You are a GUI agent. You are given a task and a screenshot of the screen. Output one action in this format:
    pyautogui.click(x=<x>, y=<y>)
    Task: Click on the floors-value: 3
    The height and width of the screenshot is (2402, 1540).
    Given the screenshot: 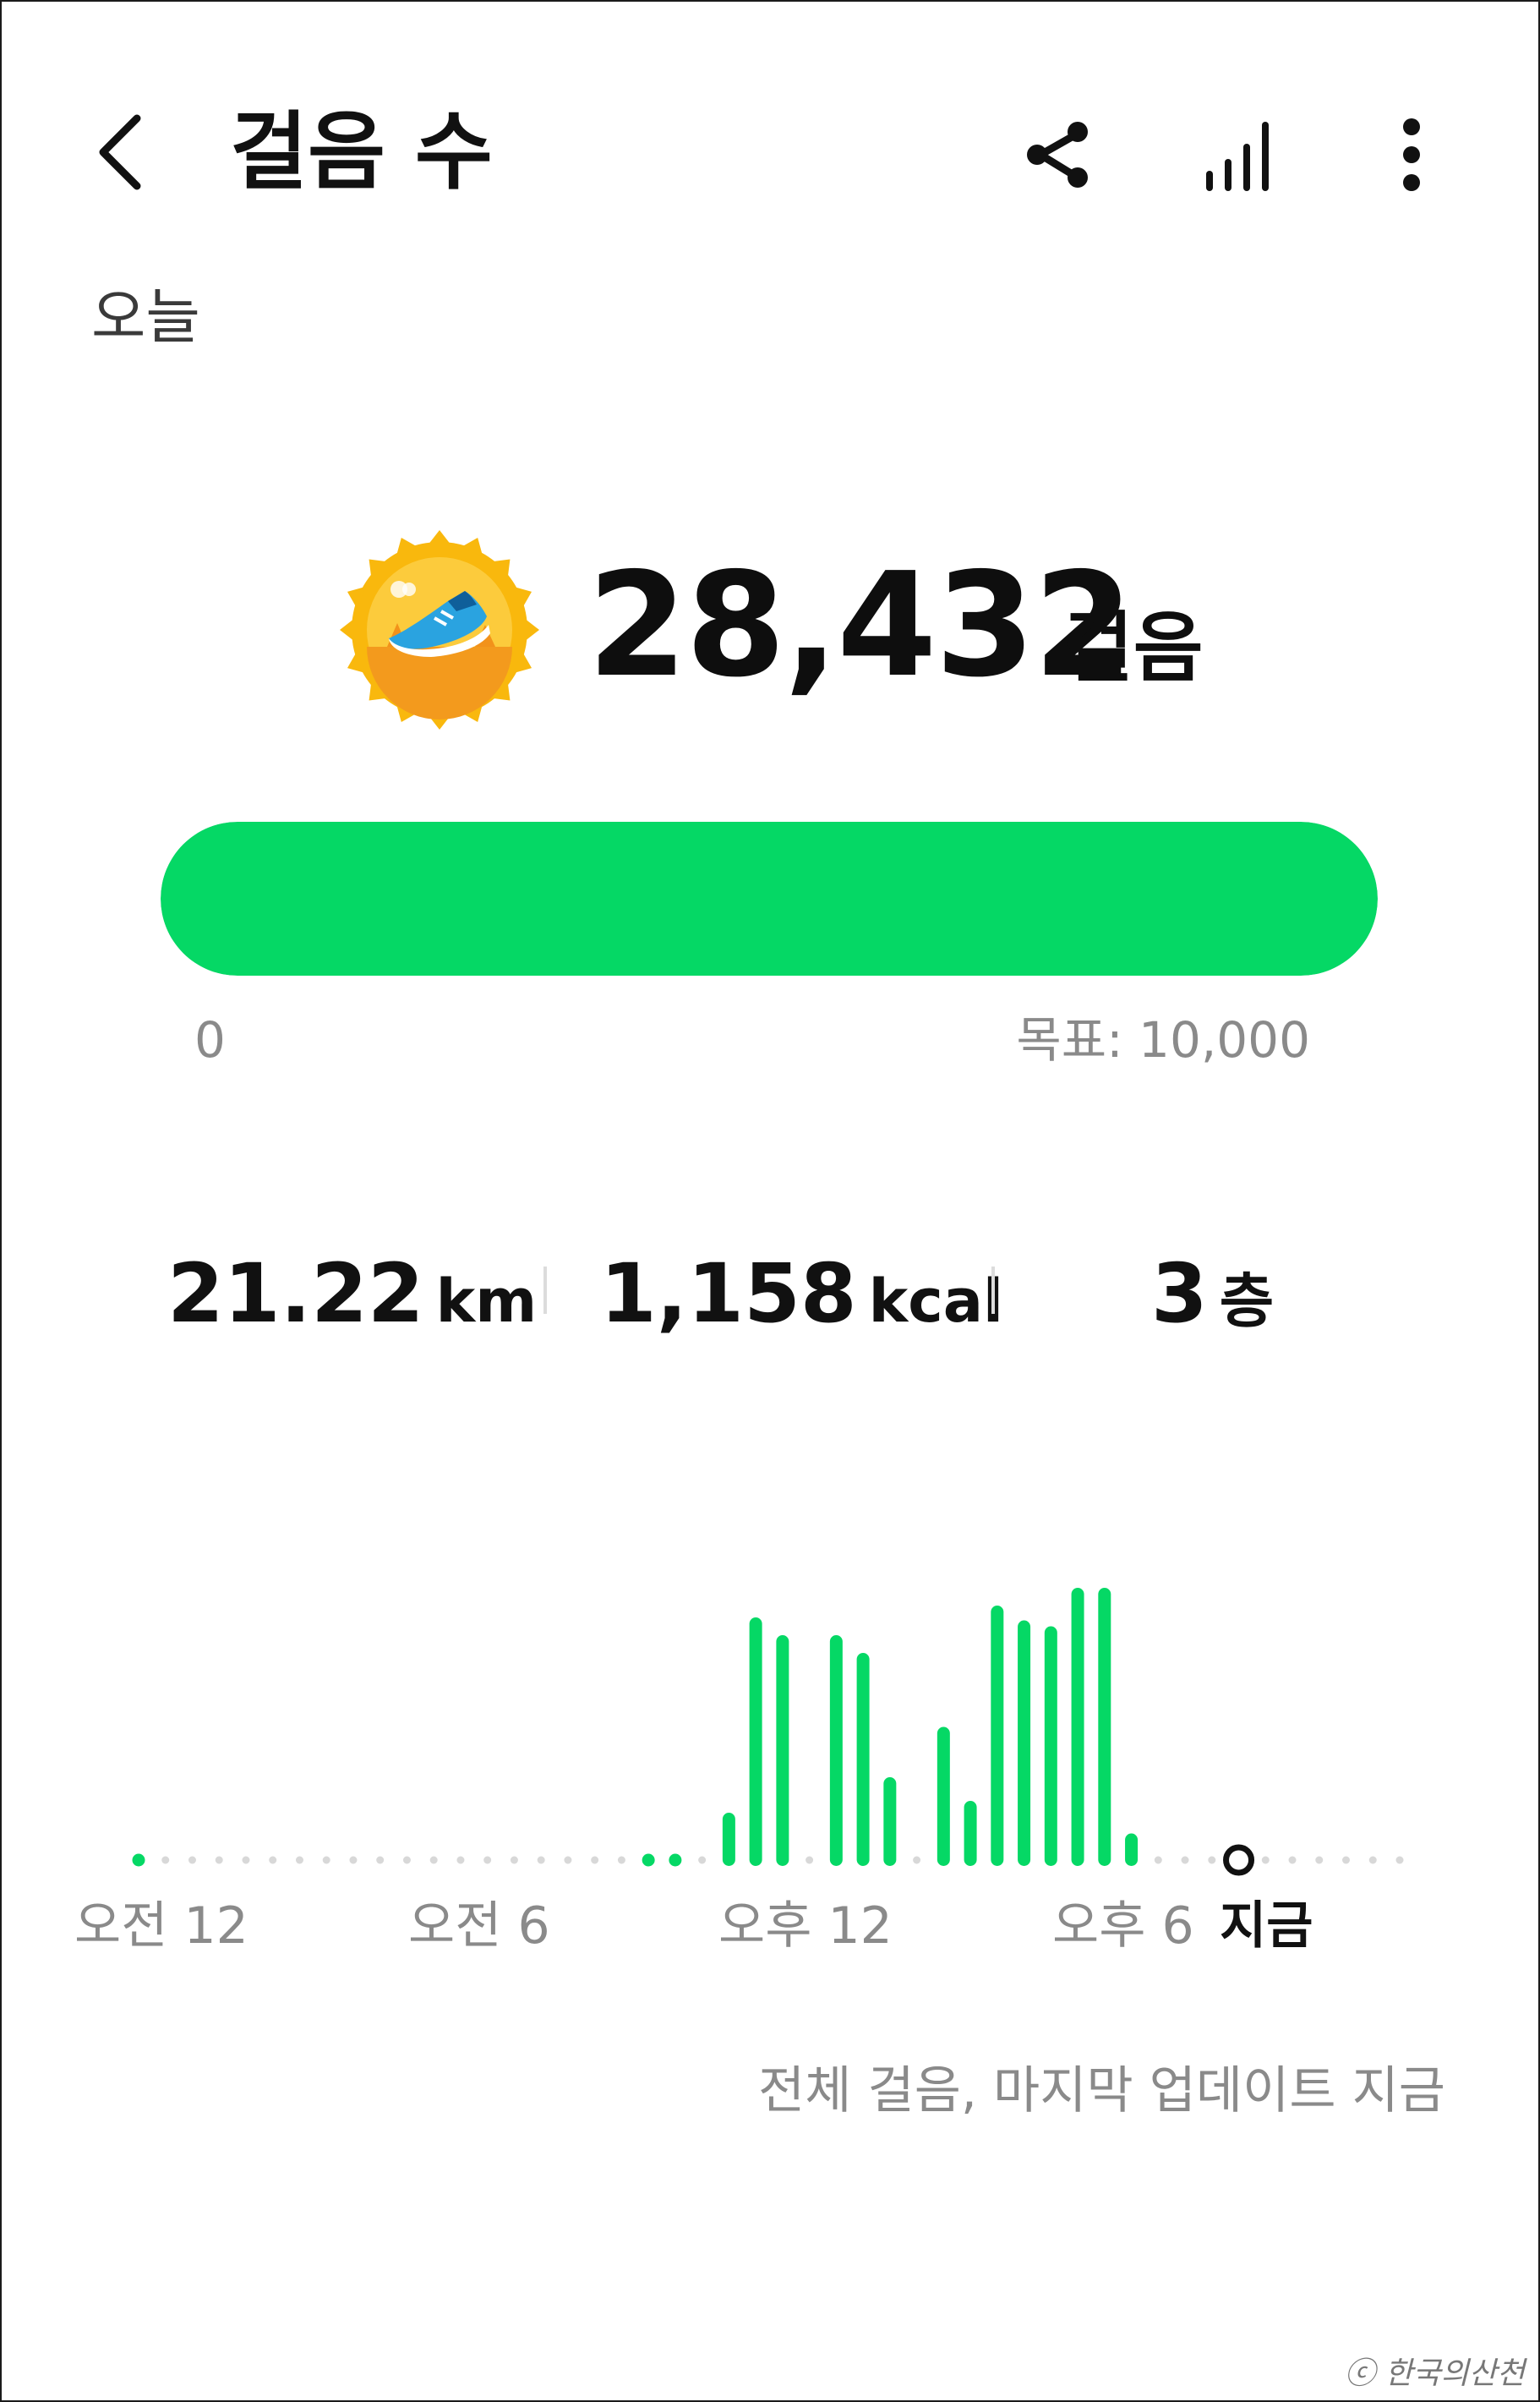 What is the action you would take?
    pyautogui.click(x=1179, y=1293)
    